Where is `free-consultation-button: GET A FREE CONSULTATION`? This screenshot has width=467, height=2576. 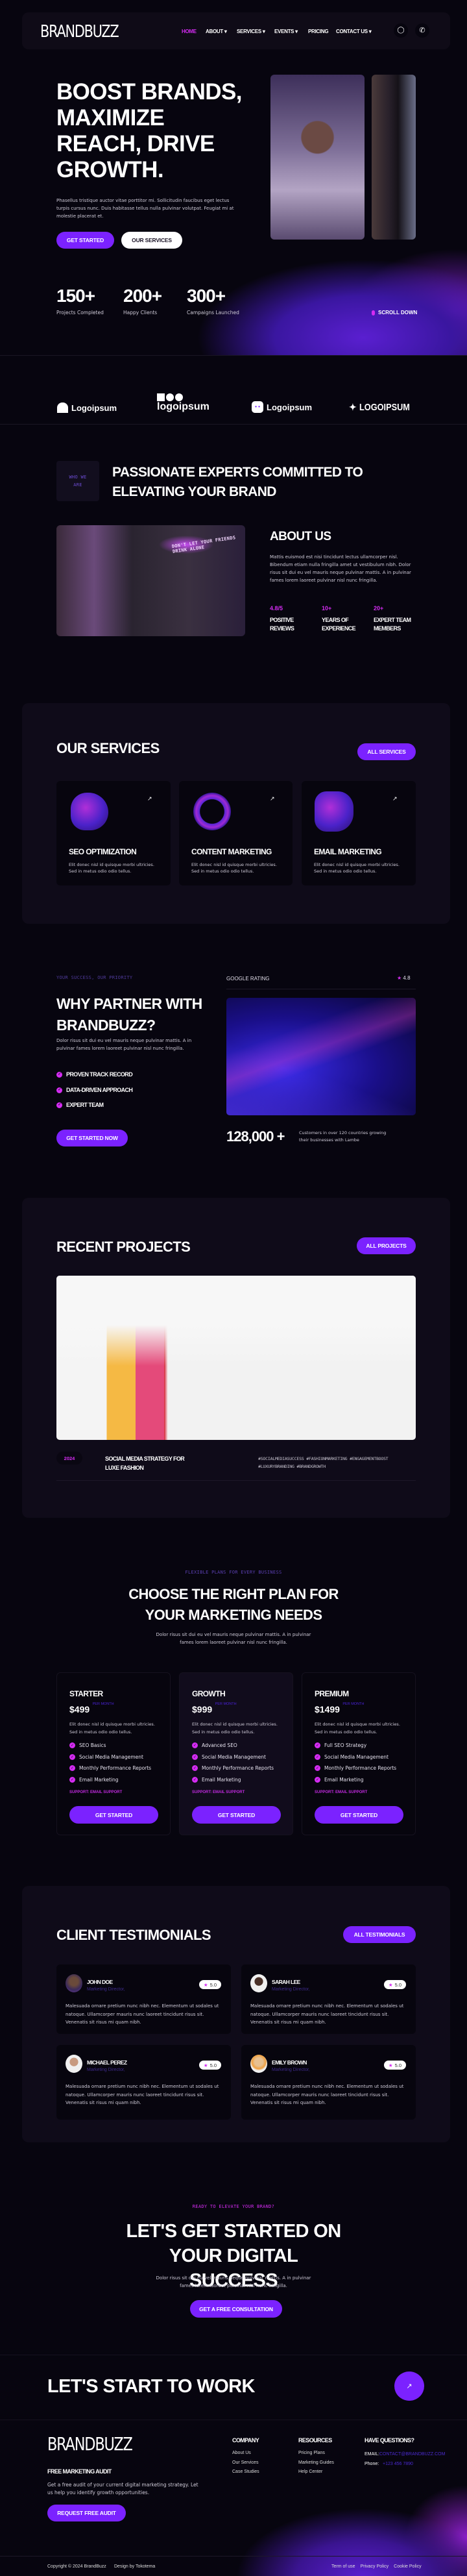 free-consultation-button: GET A FREE CONSULTATION is located at coordinates (236, 2309).